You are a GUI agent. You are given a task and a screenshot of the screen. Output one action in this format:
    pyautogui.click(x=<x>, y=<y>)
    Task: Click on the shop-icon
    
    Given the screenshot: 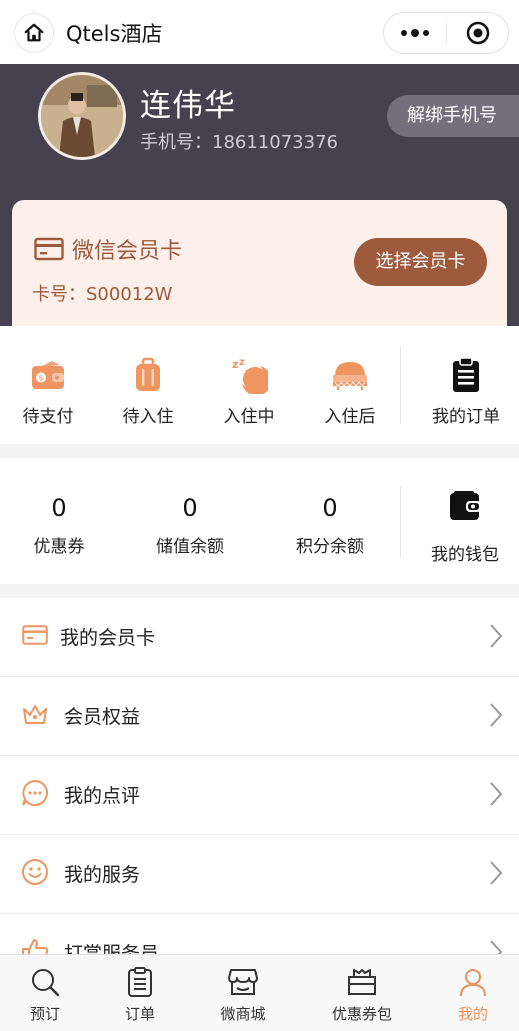 What is the action you would take?
    pyautogui.click(x=243, y=982)
    